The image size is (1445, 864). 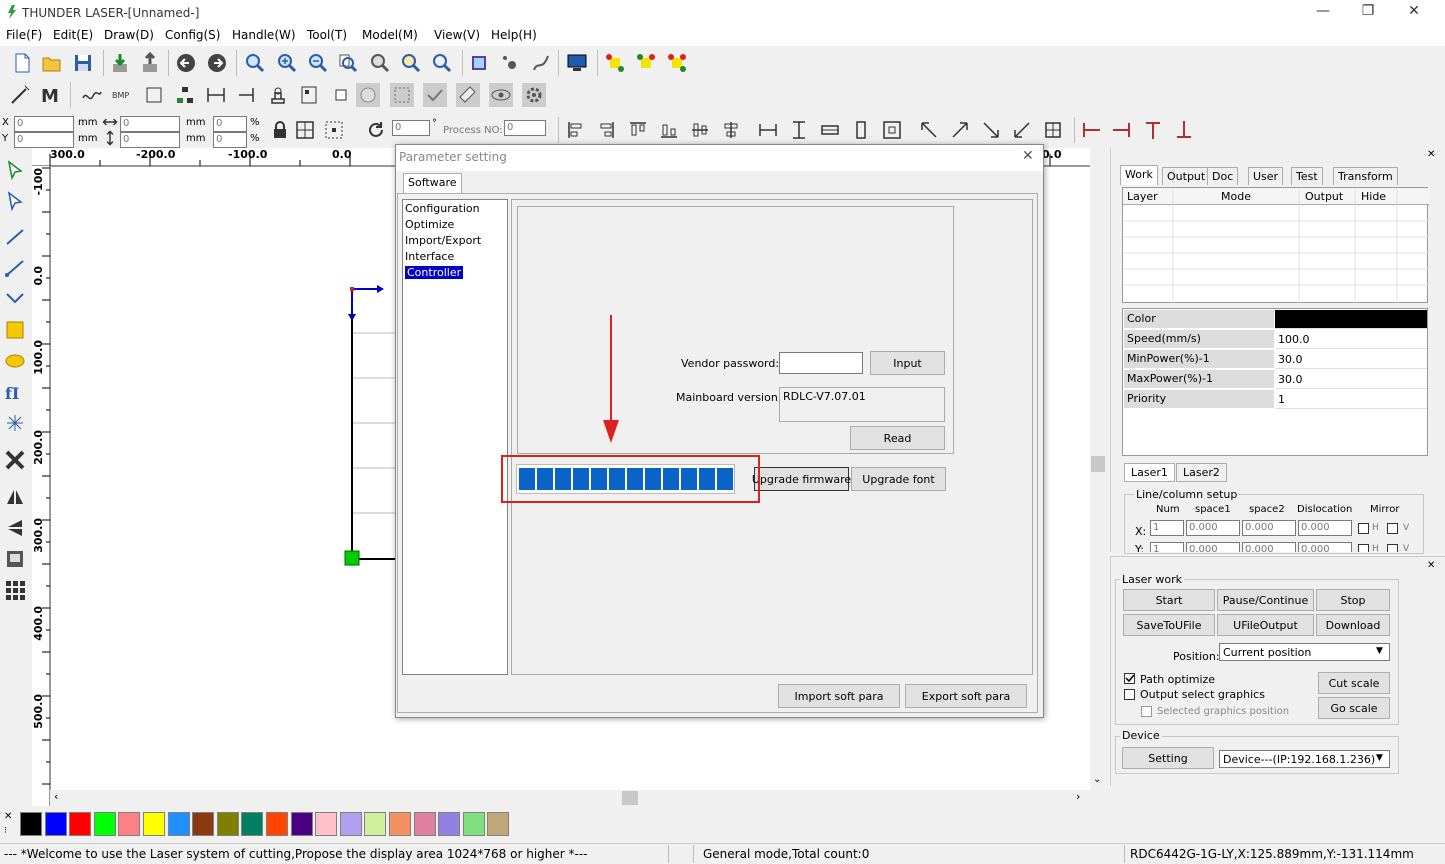 I want to click on device-select: Device---(IP:192.168.1.236) ▼, so click(x=1304, y=759).